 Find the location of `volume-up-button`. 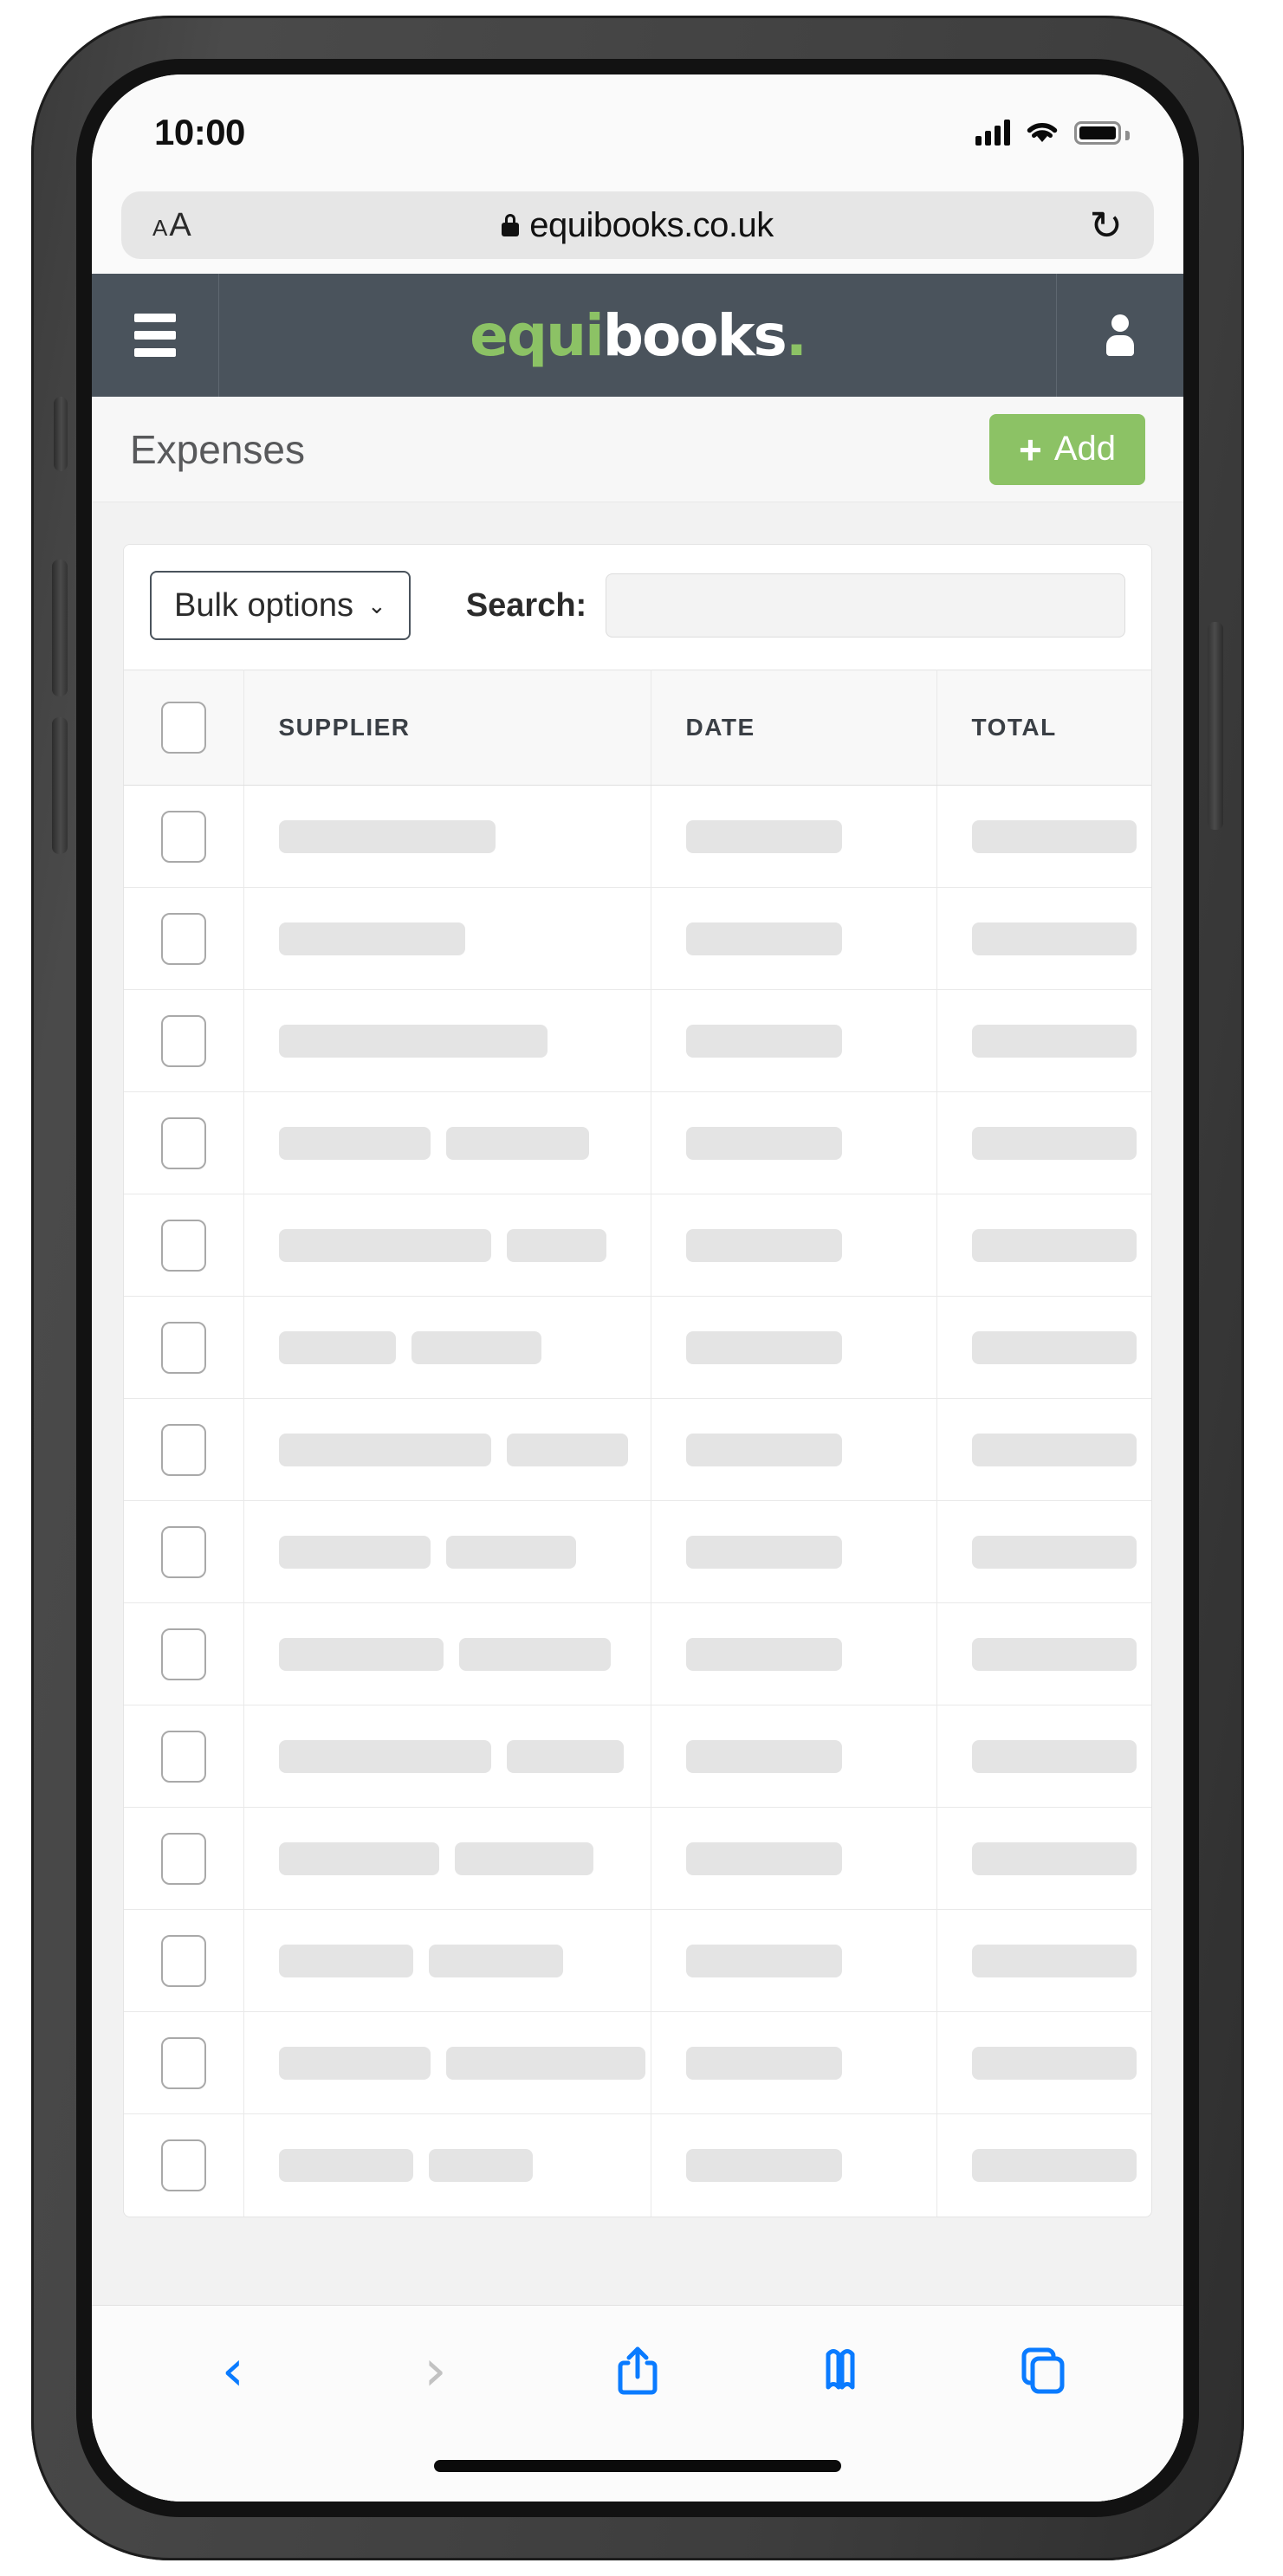

volume-up-button is located at coordinates (60, 628).